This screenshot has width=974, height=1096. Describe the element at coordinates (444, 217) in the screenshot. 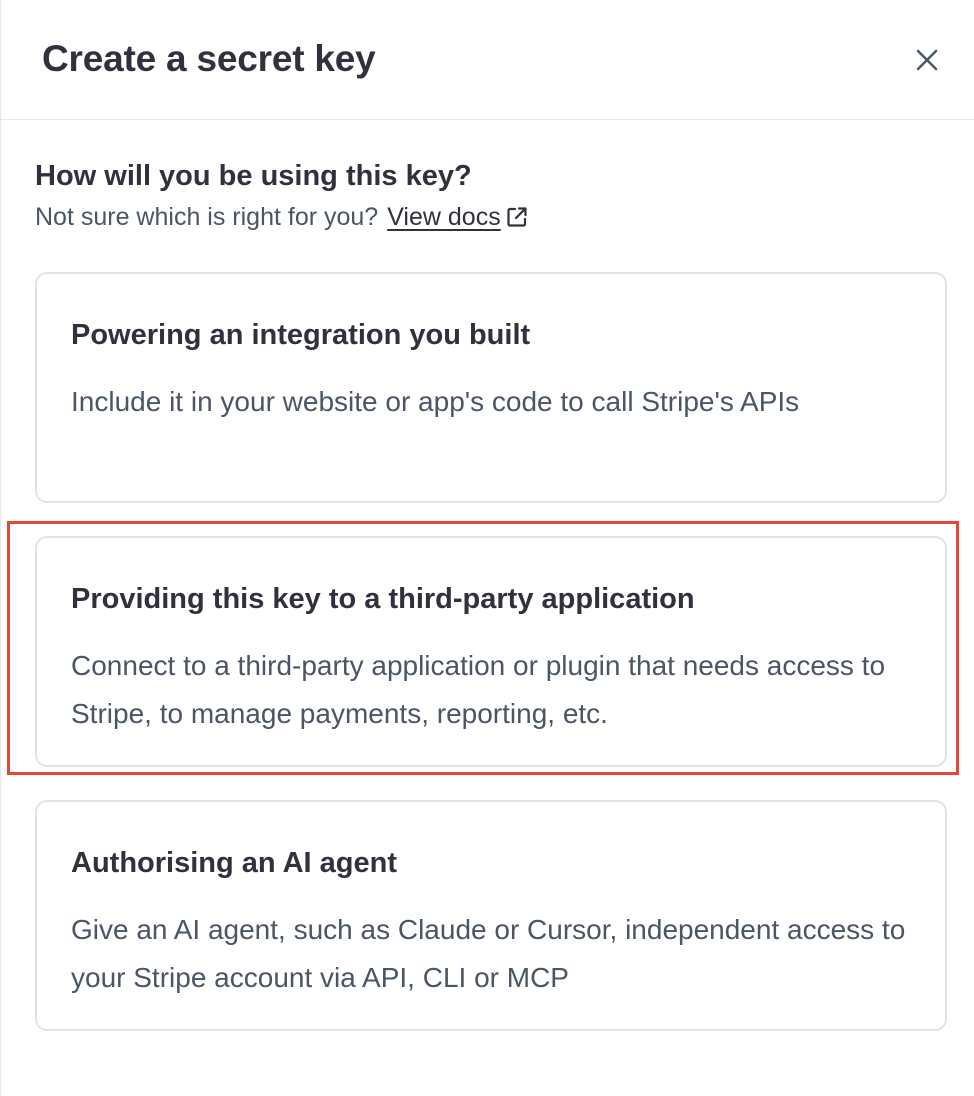

I see `view-docs-label: View docs` at that location.